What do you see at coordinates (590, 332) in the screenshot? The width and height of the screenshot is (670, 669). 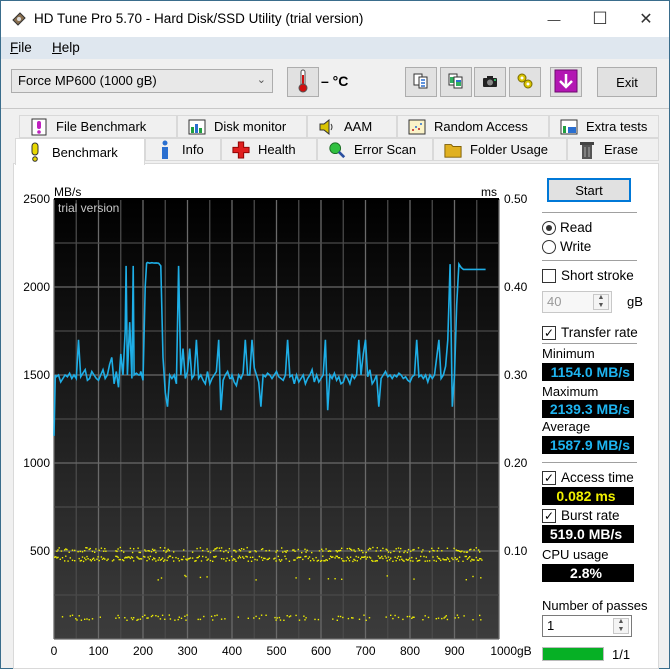 I see `transfer-rate-checkbox: ✓ Transfer rate` at bounding box center [590, 332].